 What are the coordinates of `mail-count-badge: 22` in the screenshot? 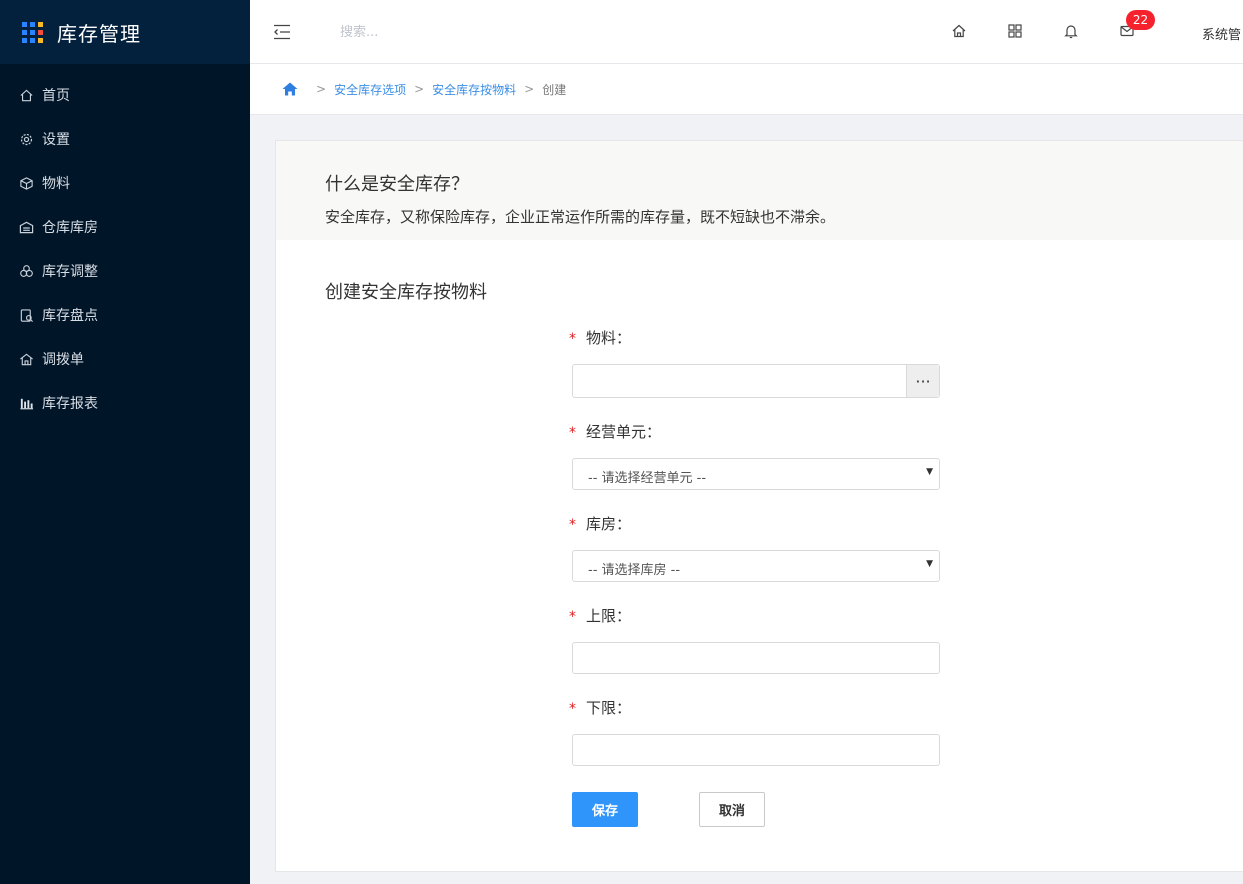 It's located at (1140, 20).